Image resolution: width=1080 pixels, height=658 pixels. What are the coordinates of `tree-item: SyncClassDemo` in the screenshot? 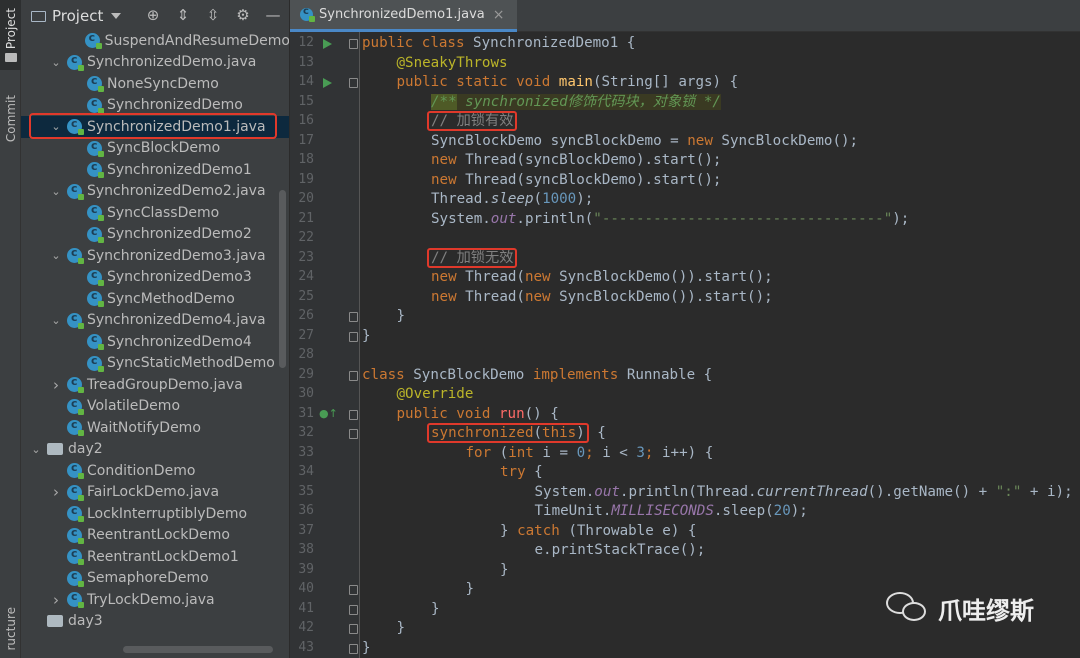 It's located at (155, 213).